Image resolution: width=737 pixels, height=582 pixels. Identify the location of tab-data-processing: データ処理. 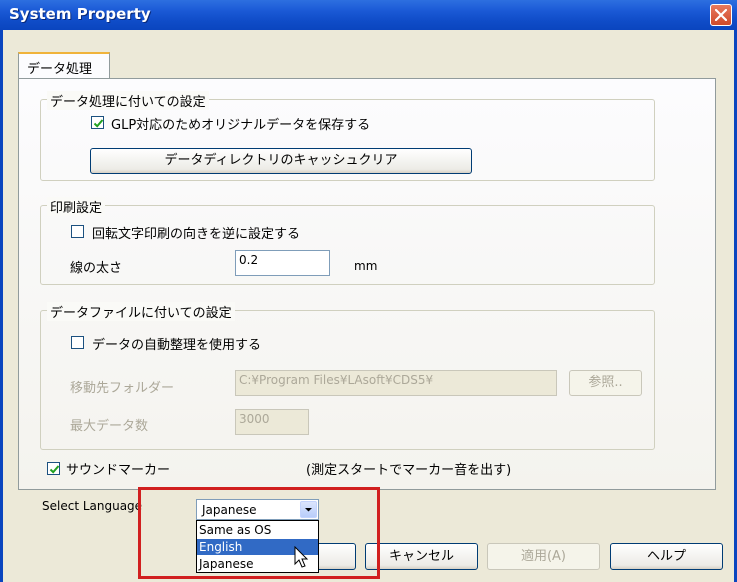
(64, 65).